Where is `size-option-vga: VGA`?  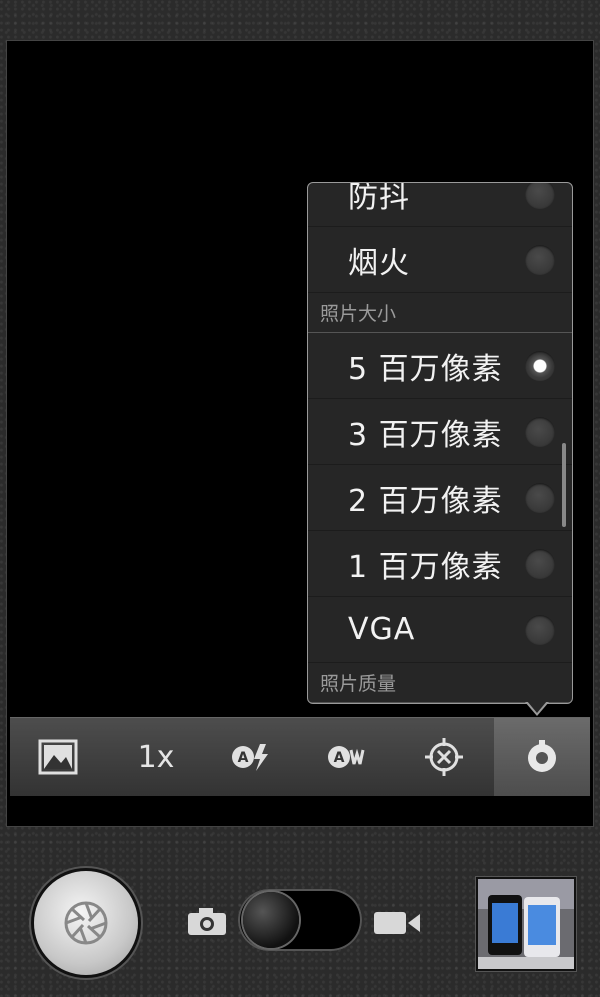 size-option-vga: VGA is located at coordinates (440, 630).